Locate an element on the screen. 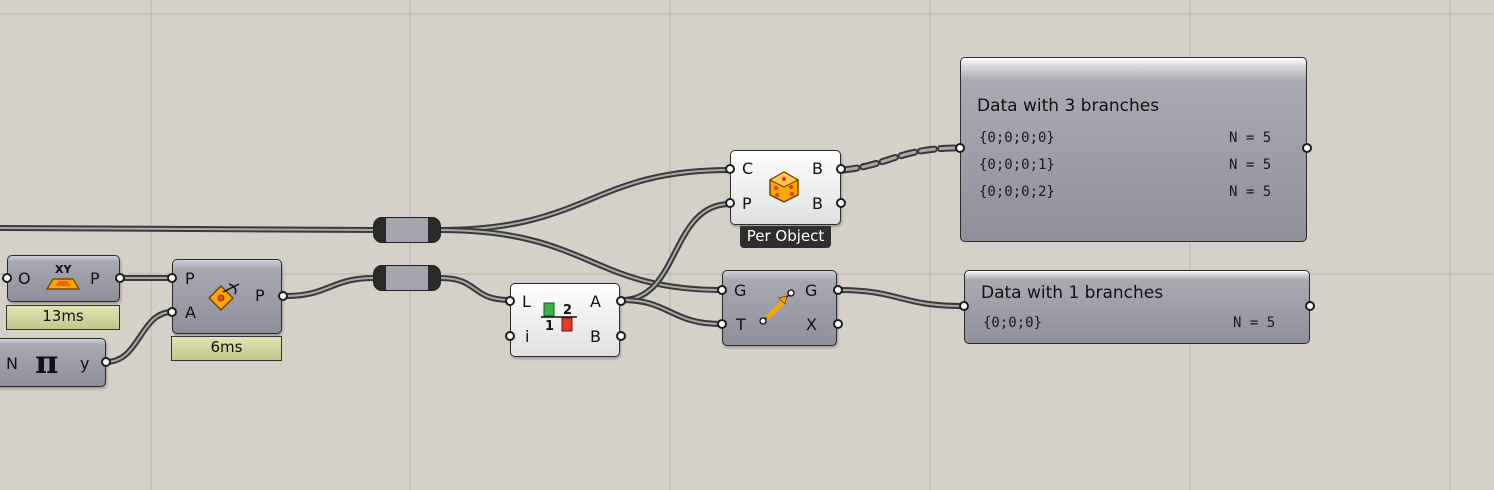 This screenshot has height=490, width=1494. panel-one-branch-path-0: {0;0;0} is located at coordinates (1013, 323).